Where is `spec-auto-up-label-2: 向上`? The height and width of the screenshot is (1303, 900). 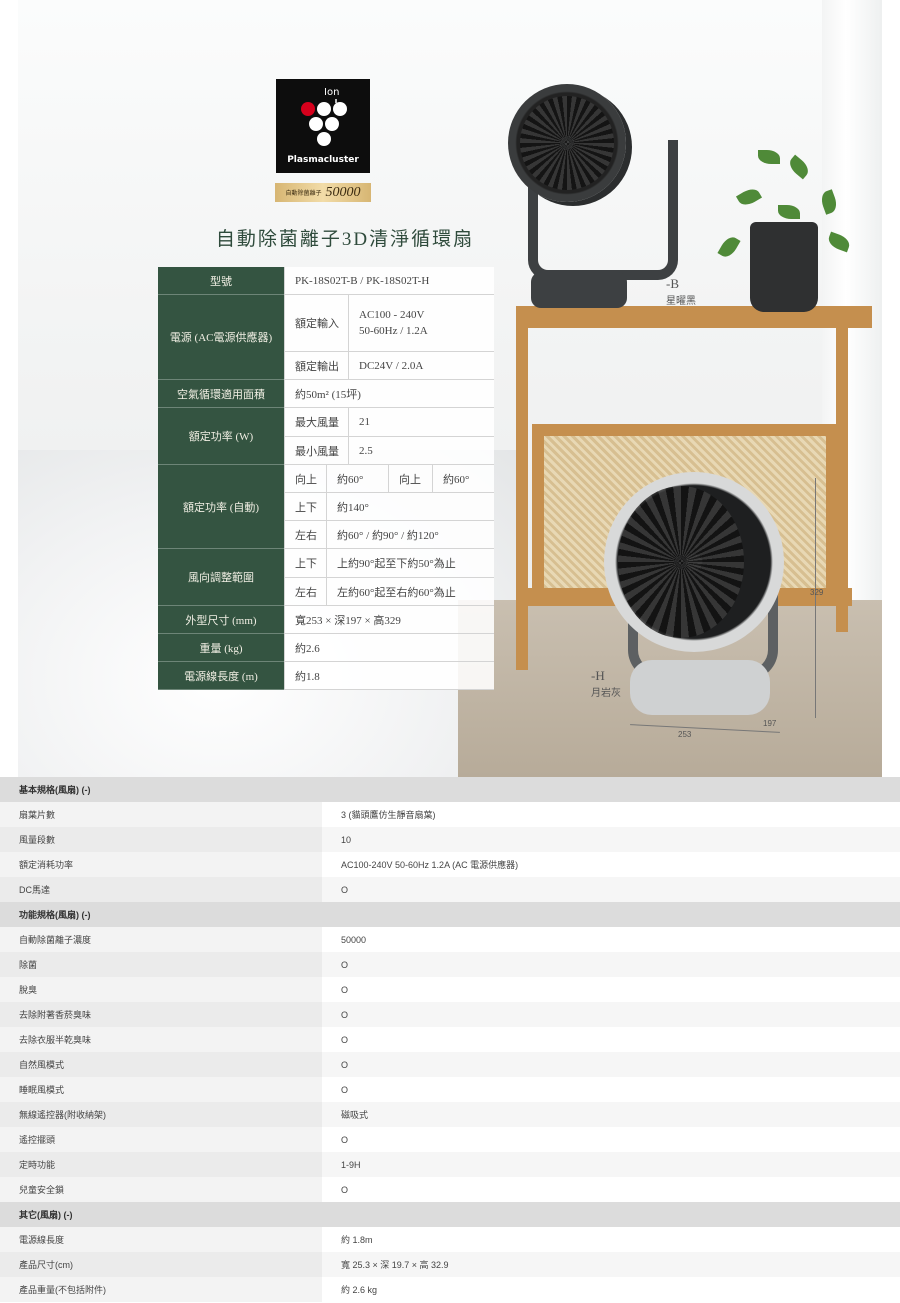
spec-auto-up-label-2: 向上 is located at coordinates (410, 479).